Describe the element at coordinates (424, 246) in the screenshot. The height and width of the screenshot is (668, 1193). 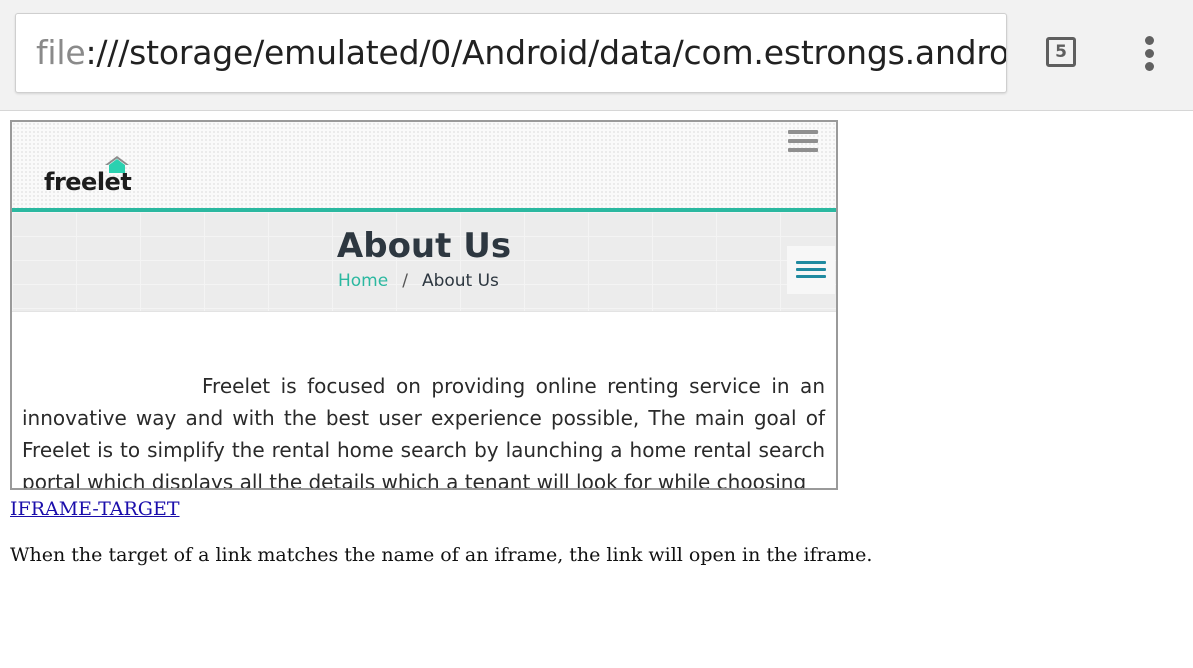
I see `page-title: About Us` at that location.